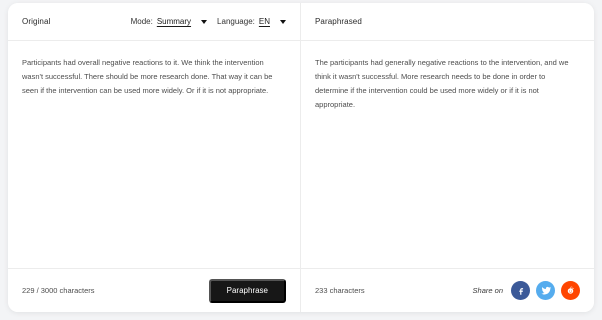  Describe the element at coordinates (447, 22) in the screenshot. I see `paraphrased-header: Paraphrased` at that location.